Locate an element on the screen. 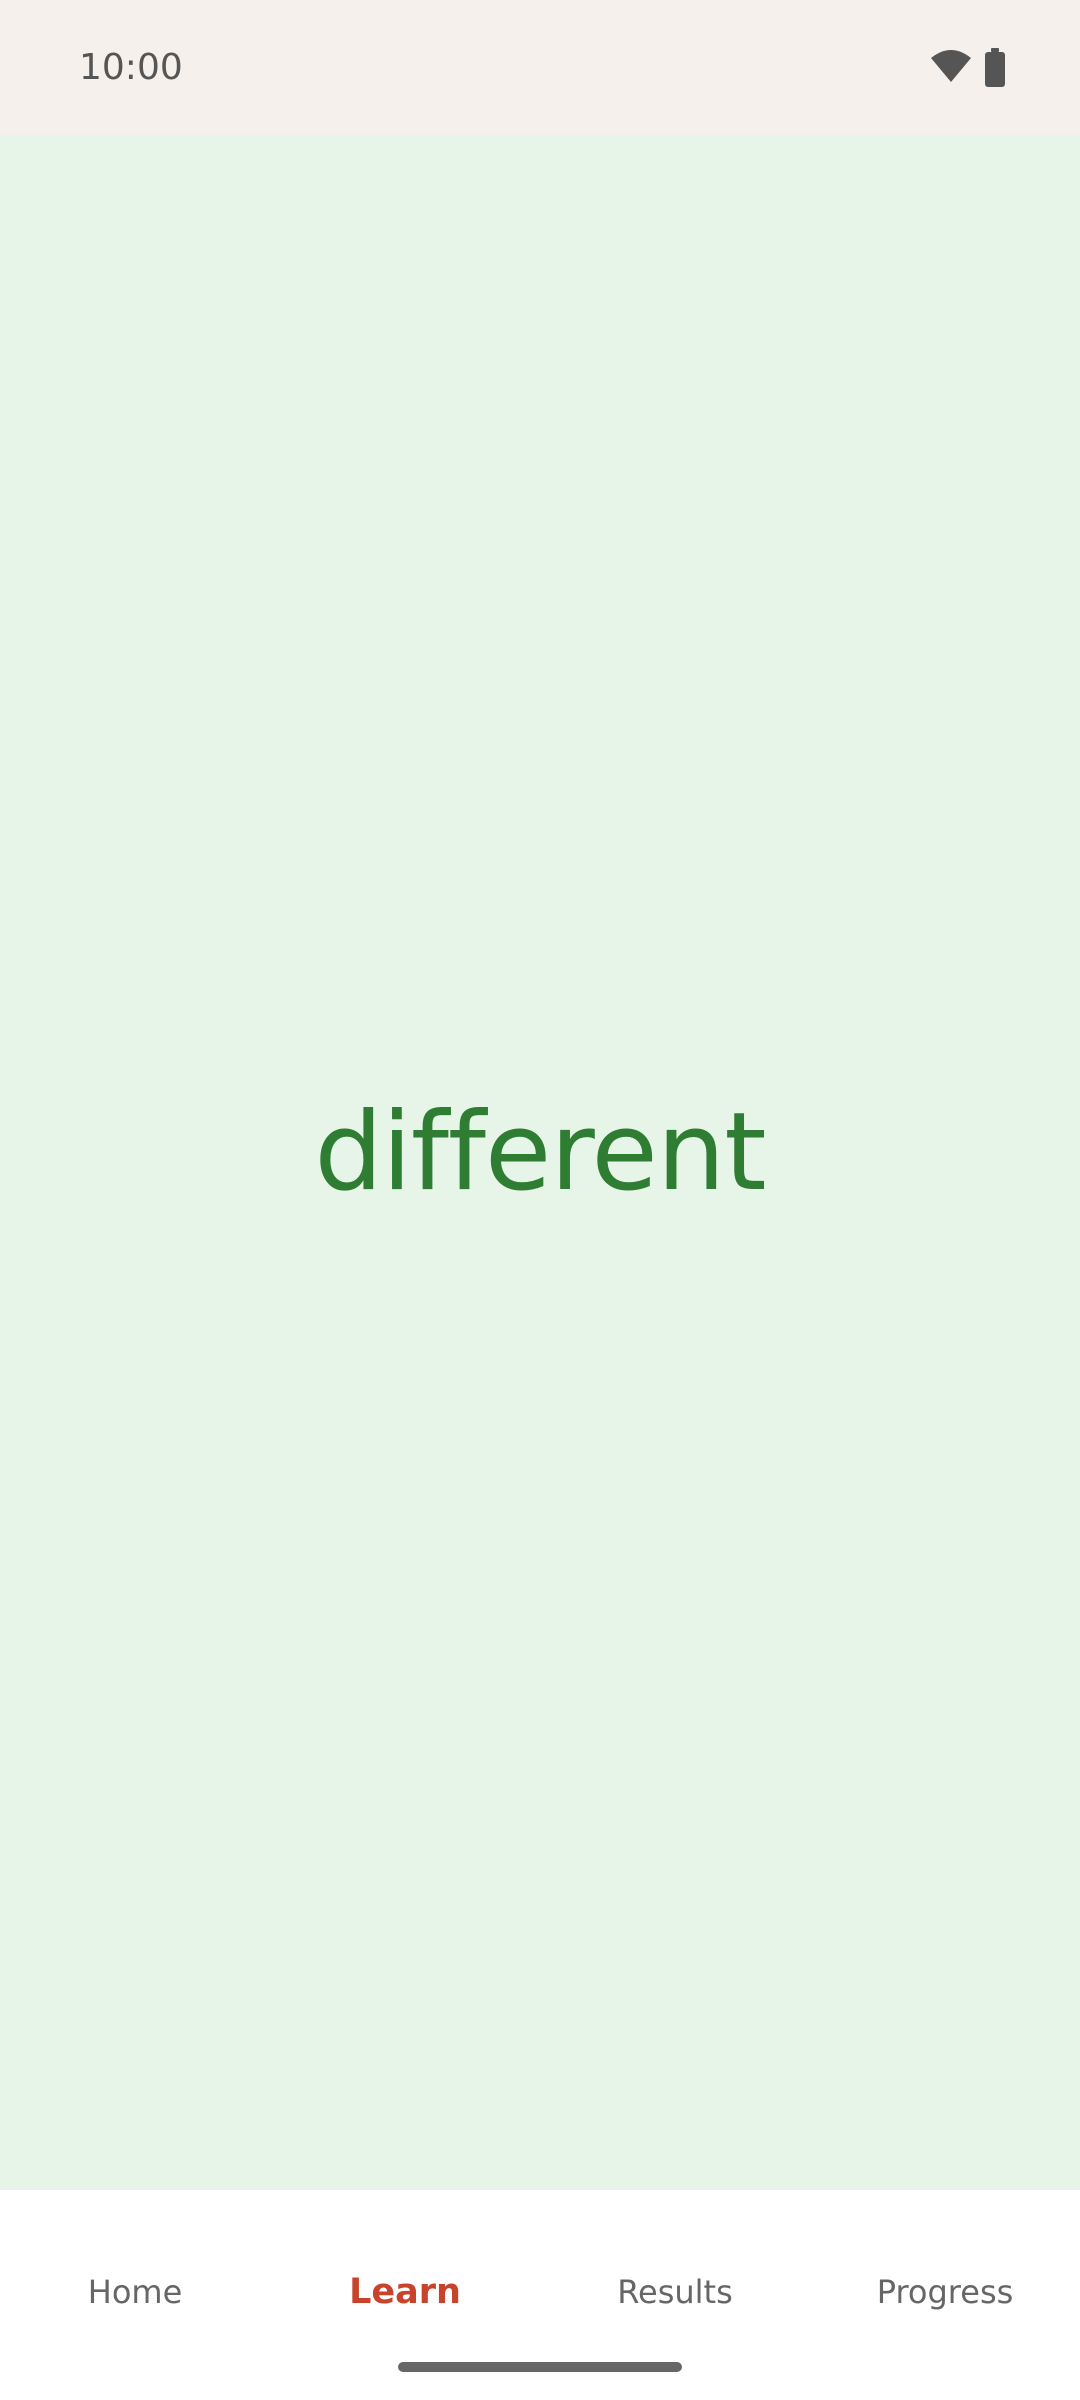 The height and width of the screenshot is (2400, 1080). flashcard-word: different is located at coordinates (540, 1152).